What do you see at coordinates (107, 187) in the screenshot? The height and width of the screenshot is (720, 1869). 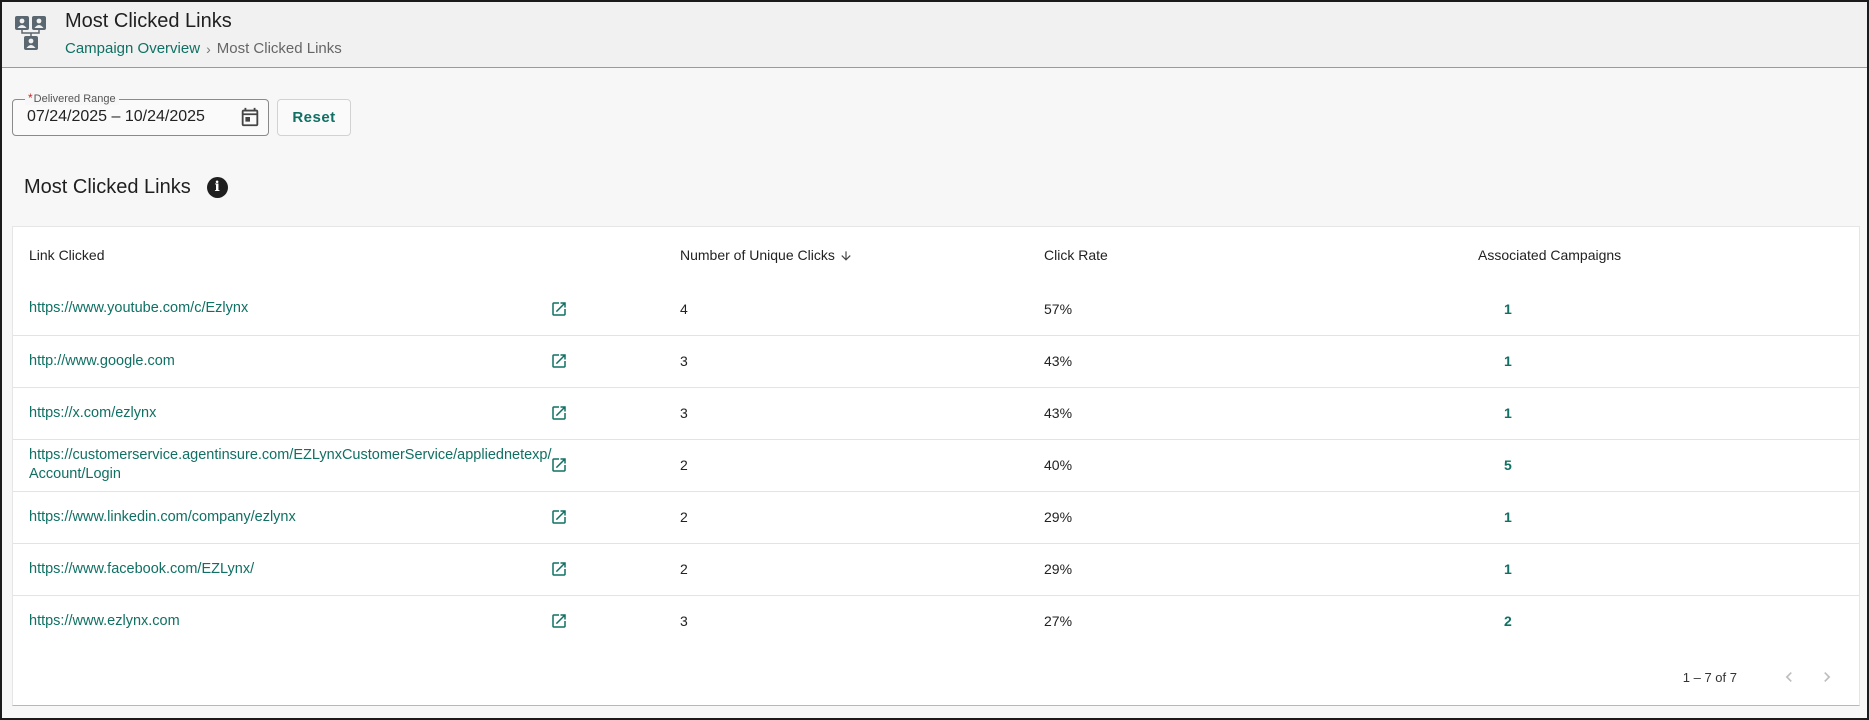 I see `section-title: Most Clicked Links` at bounding box center [107, 187].